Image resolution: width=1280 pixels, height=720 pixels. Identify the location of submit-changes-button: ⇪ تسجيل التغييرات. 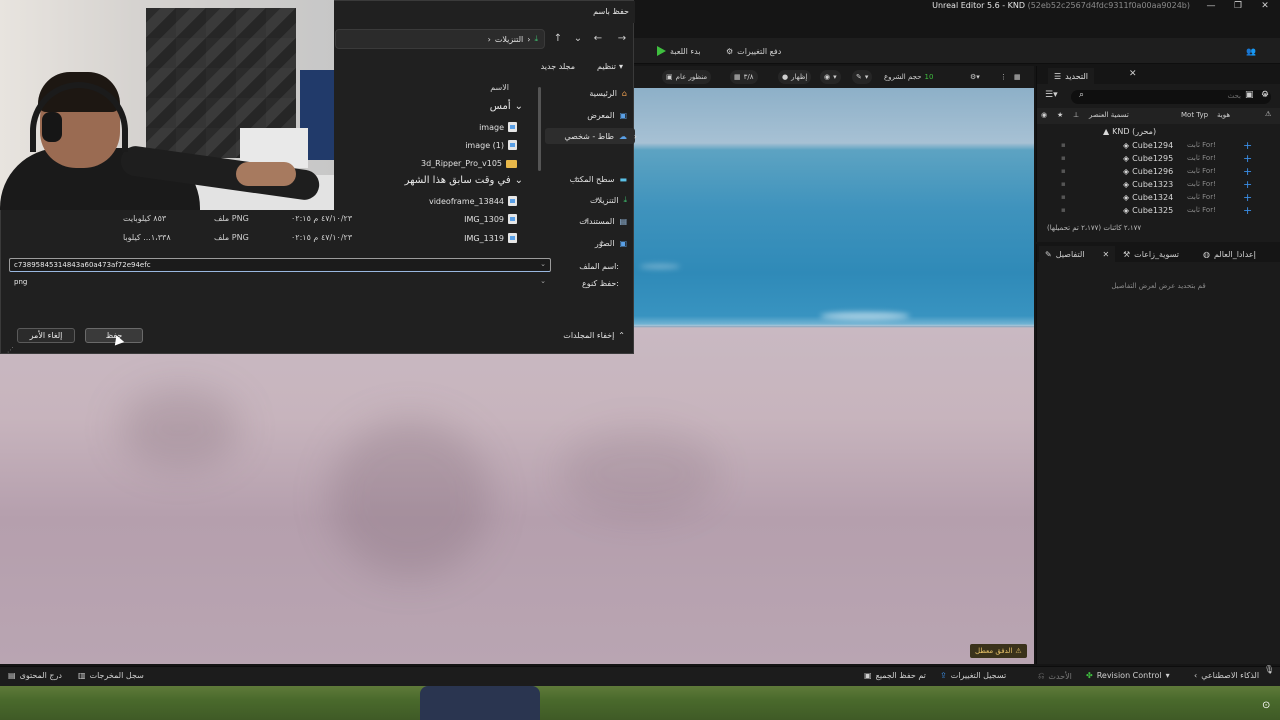
(973, 675).